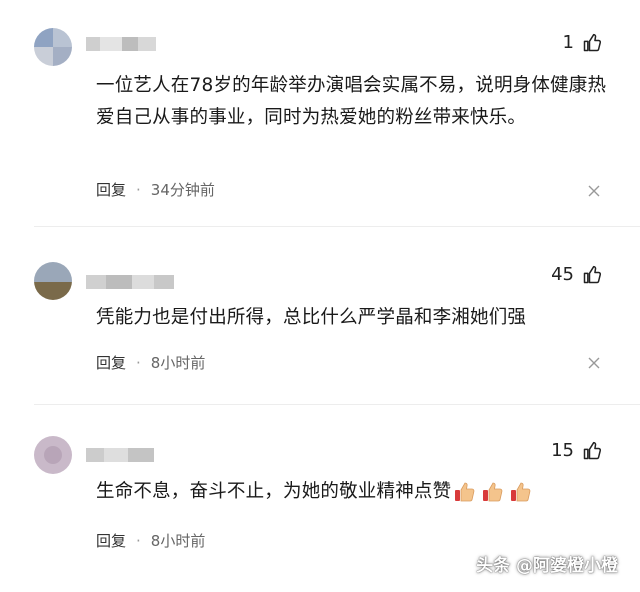 This screenshot has width=640, height=592. I want to click on comment-text: 凭能力也是付出所得，总比什么严学晶和李湘她们强, so click(311, 317).